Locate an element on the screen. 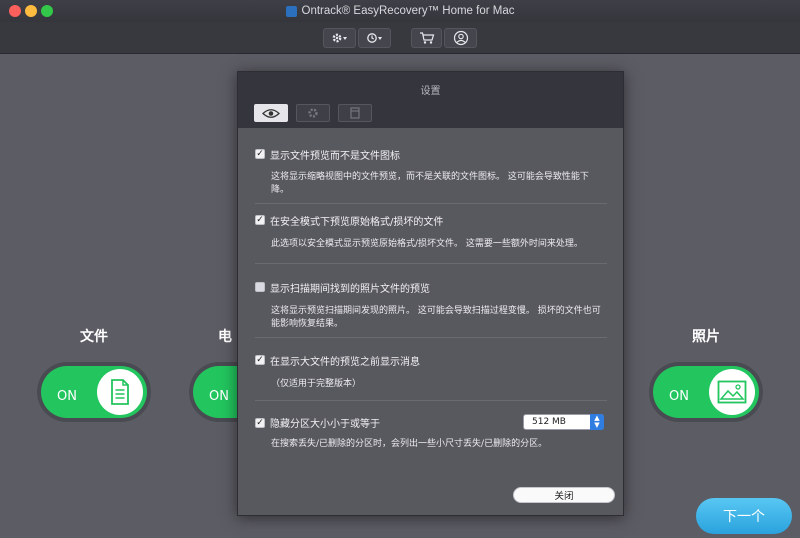 The image size is (800, 538). dialog-title: 设置 is located at coordinates (430, 91).